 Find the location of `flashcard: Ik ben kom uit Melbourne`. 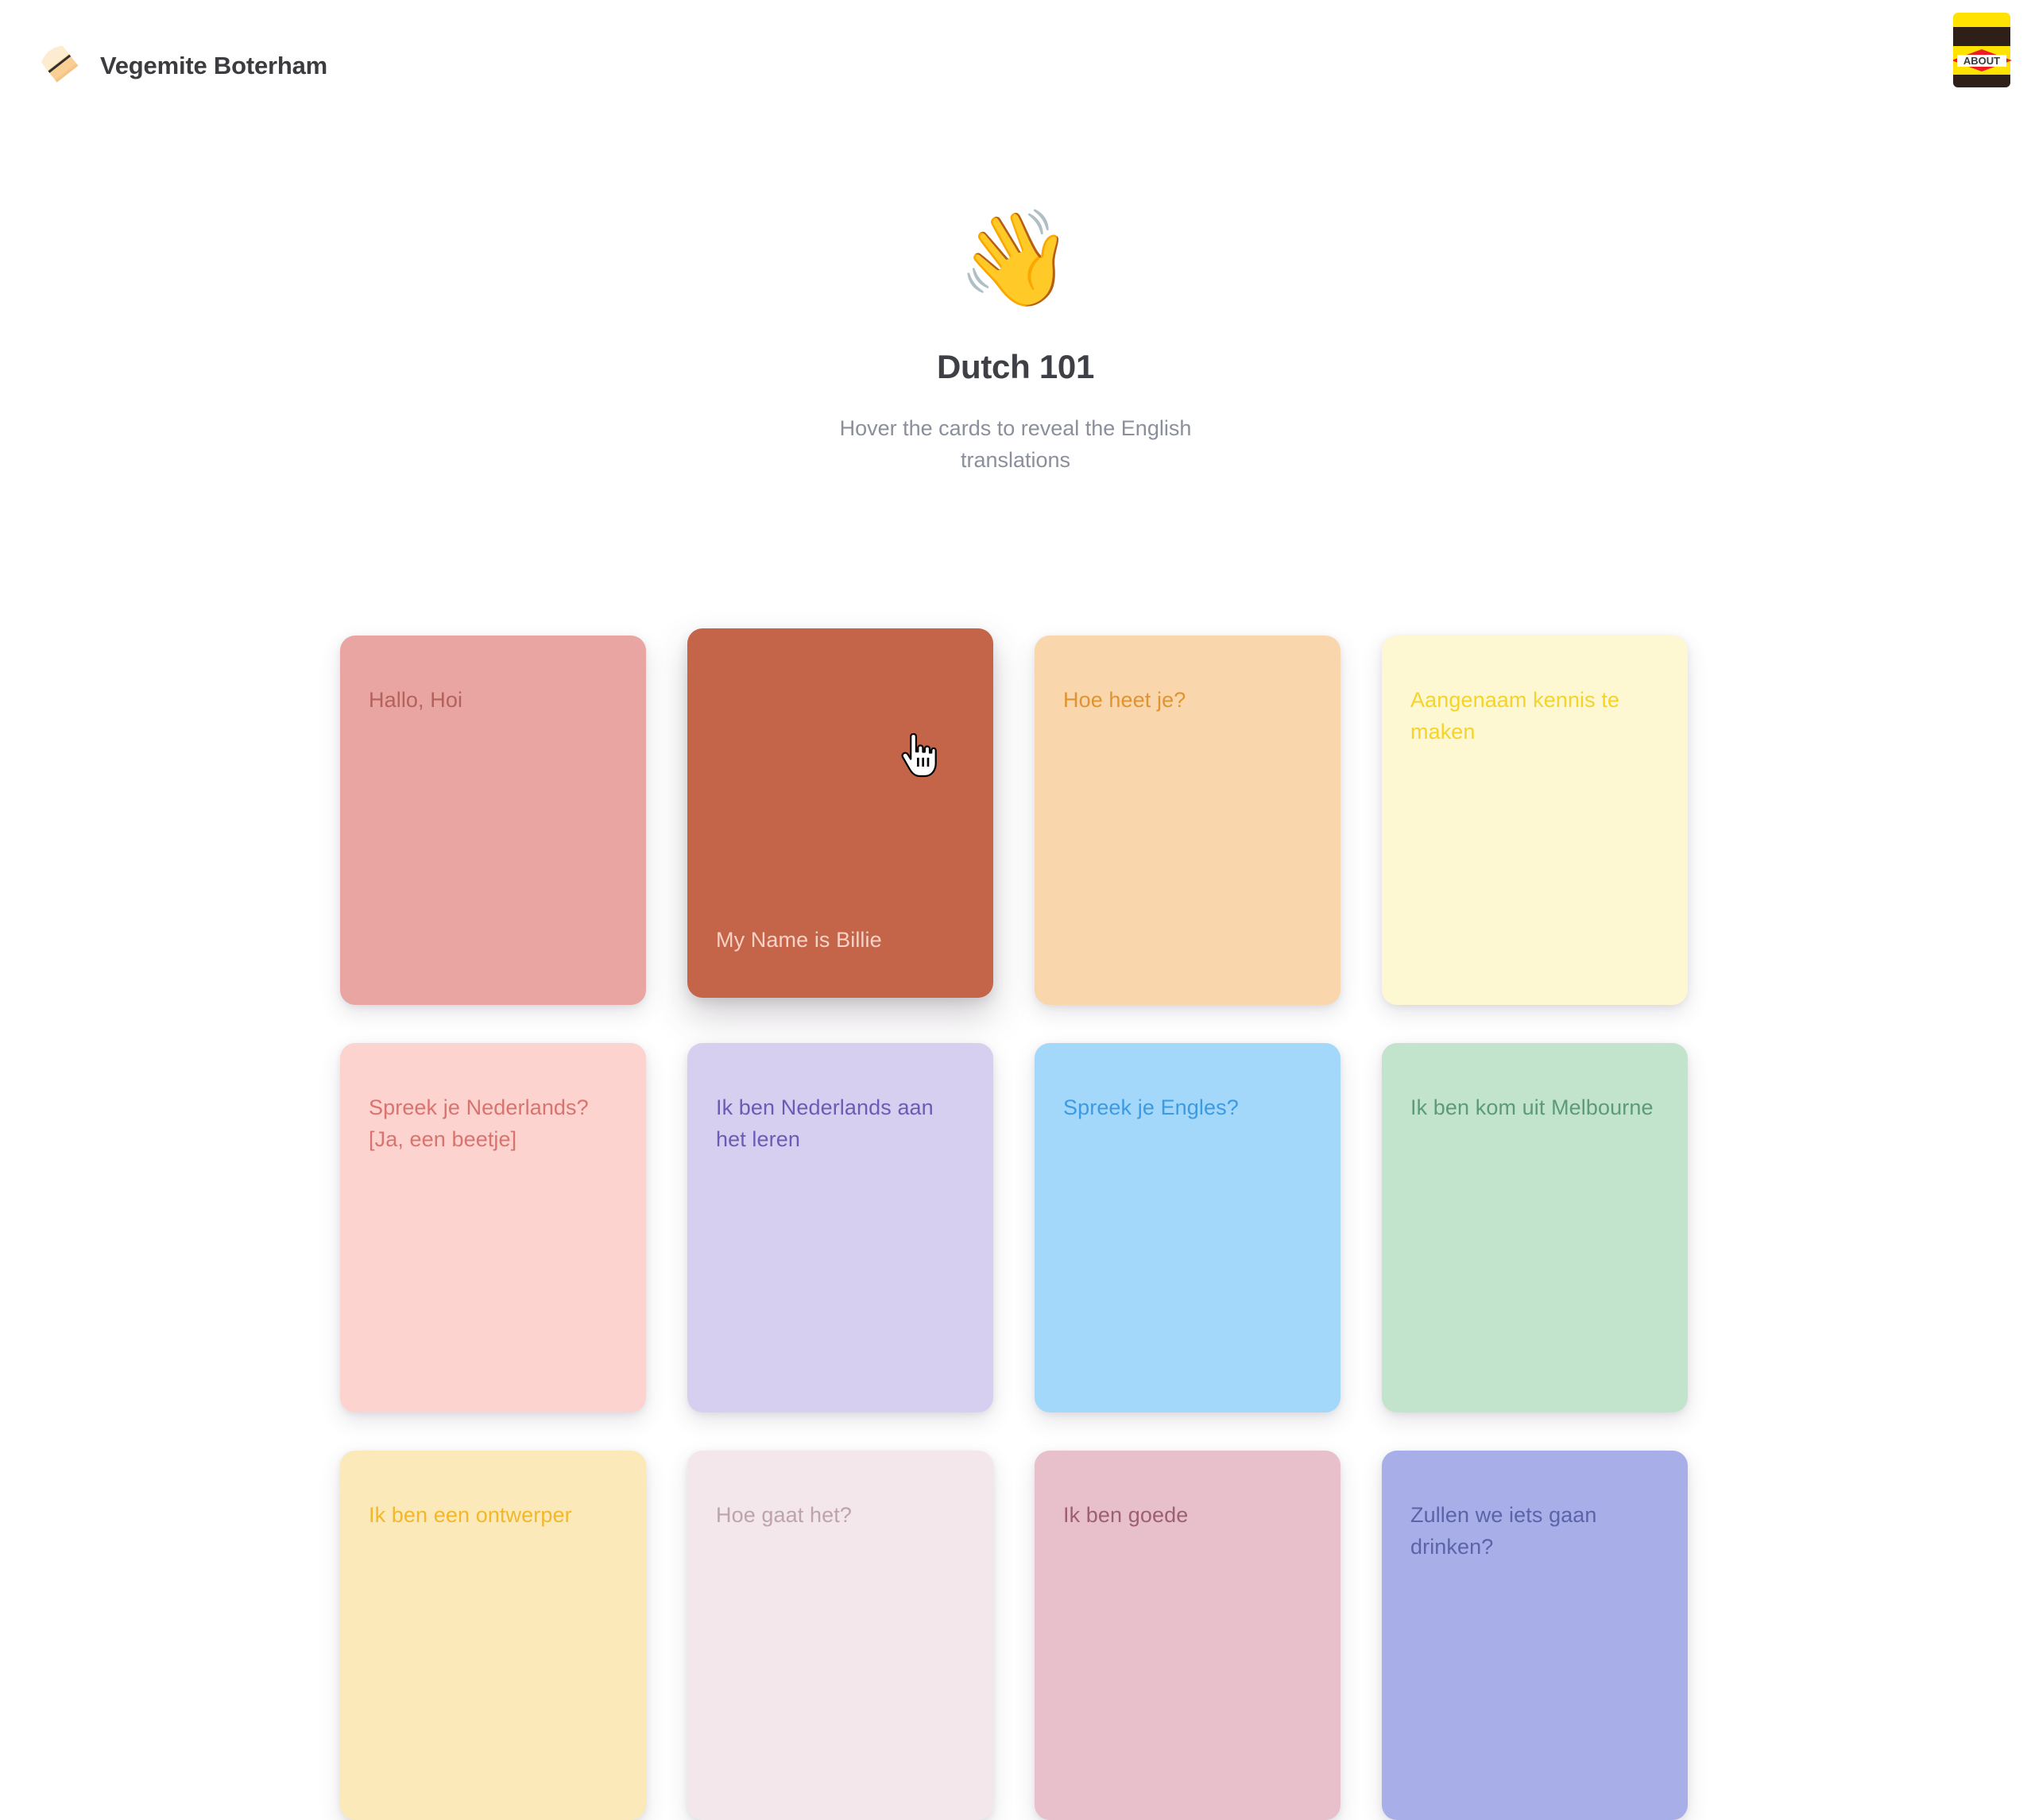

flashcard: Ik ben kom uit Melbourne is located at coordinates (1535, 1227).